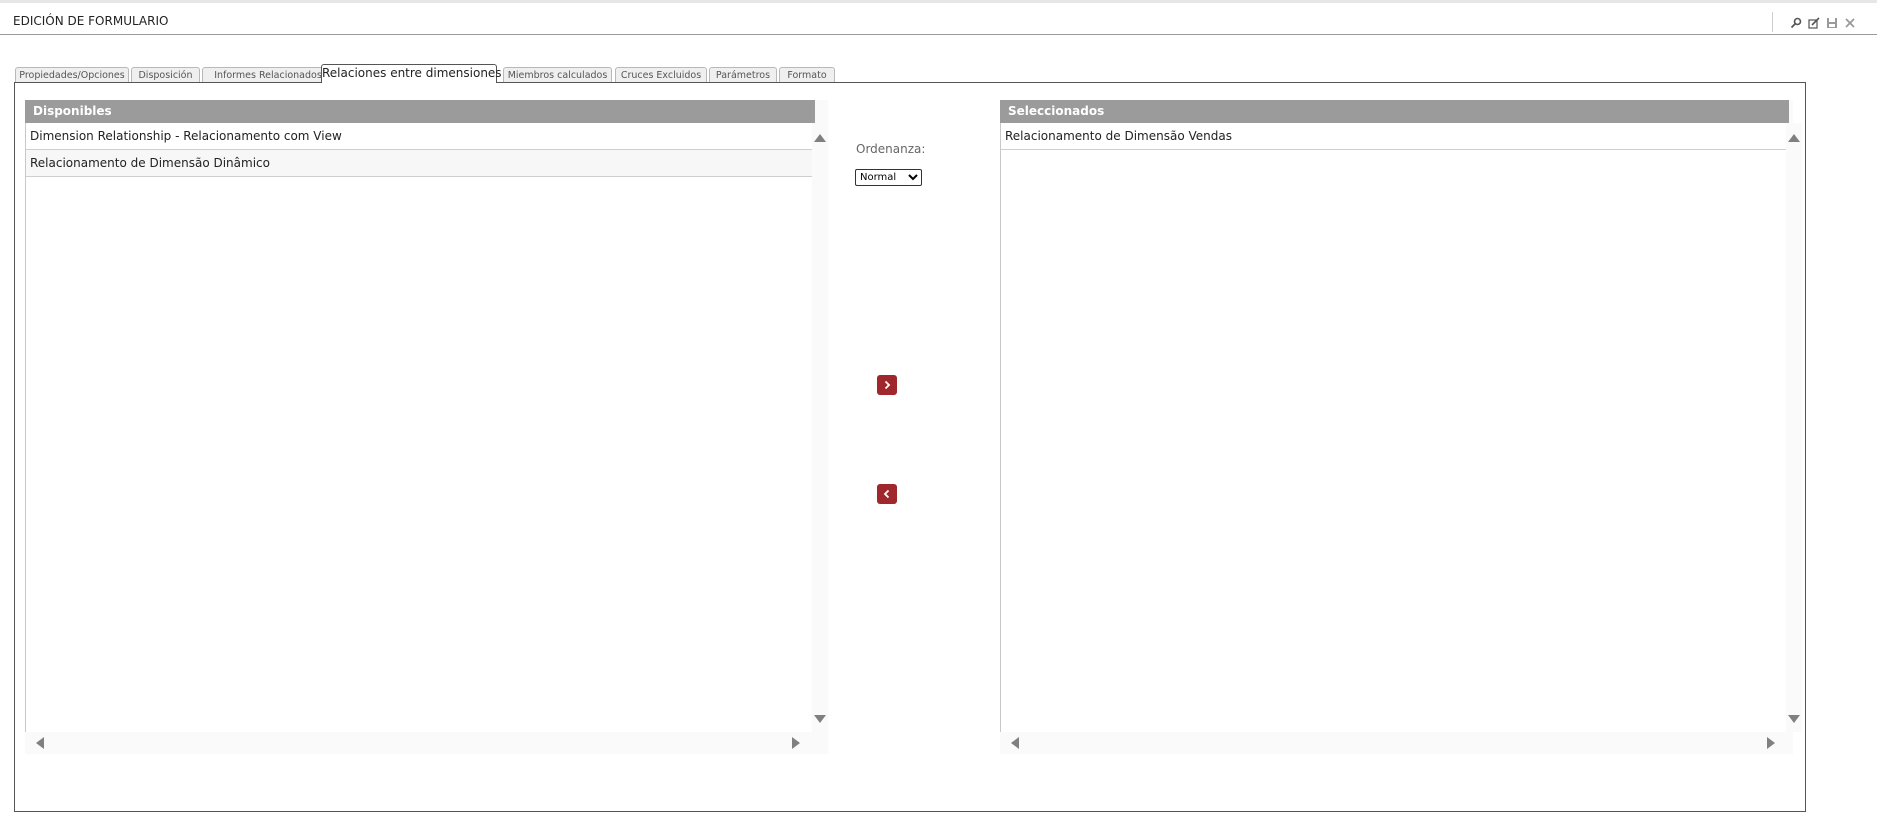 The width and height of the screenshot is (1877, 818). What do you see at coordinates (1393, 136) in the screenshot?
I see `selected-list-item: Relacionamento de Dimensão Vendas` at bounding box center [1393, 136].